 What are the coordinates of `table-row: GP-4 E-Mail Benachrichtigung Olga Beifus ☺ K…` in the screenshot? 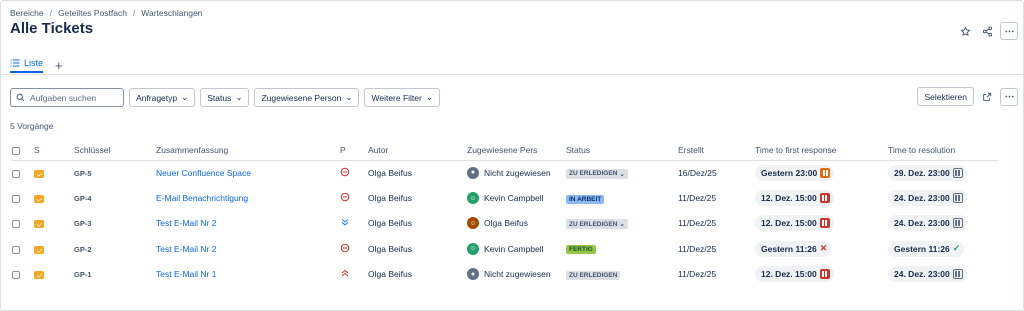 It's located at (505, 197).